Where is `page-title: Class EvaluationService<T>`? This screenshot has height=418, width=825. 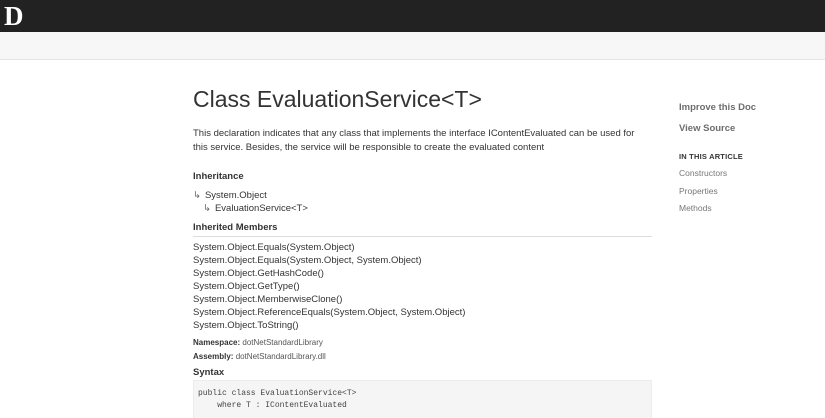
page-title: Class EvaluationService<T> is located at coordinates (337, 99).